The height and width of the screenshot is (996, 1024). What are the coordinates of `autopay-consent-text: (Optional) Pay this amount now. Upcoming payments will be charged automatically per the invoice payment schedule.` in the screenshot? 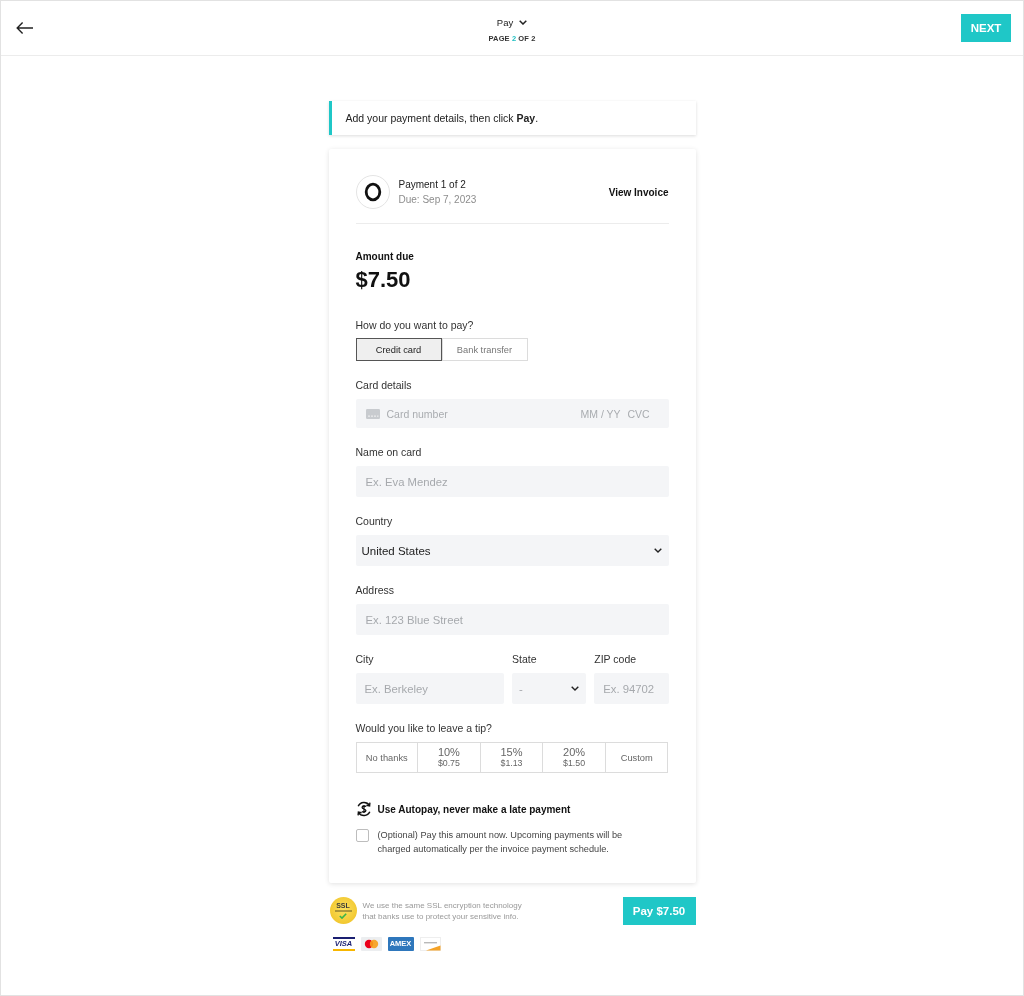 It's located at (500, 842).